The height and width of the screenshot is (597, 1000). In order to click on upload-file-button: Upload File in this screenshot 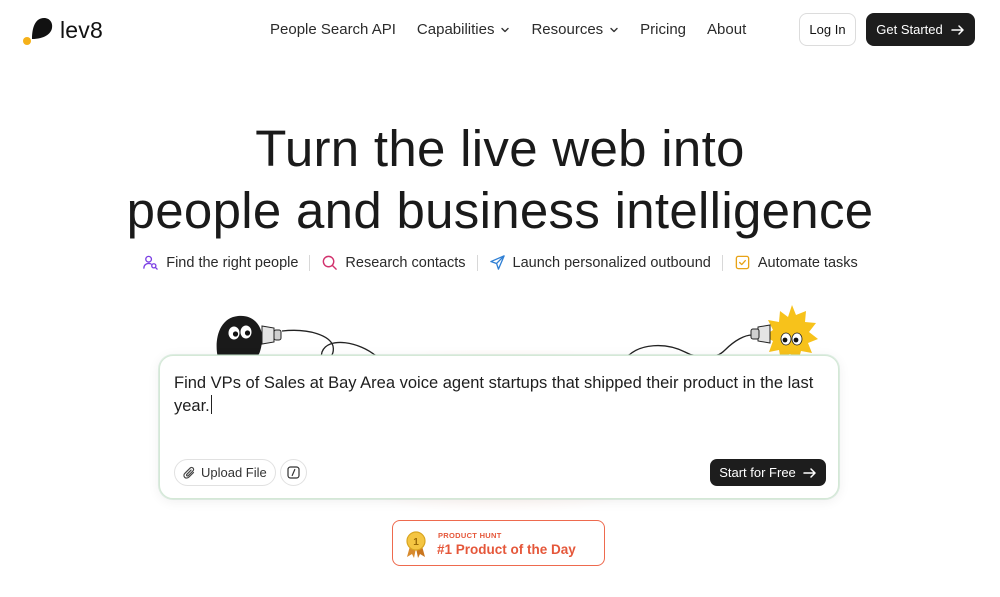, I will do `click(225, 472)`.